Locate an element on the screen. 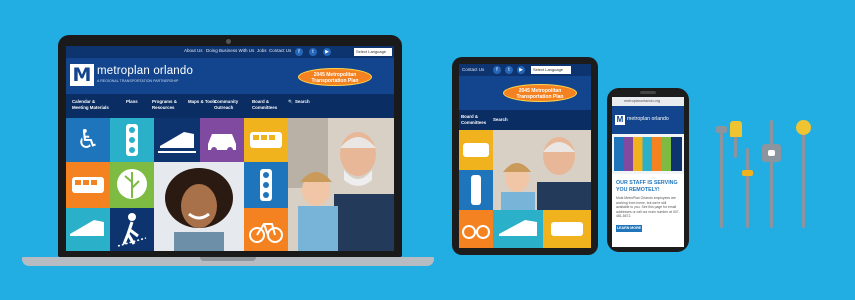  tablet-nav-board: Board & Committees is located at coordinates (475, 119).